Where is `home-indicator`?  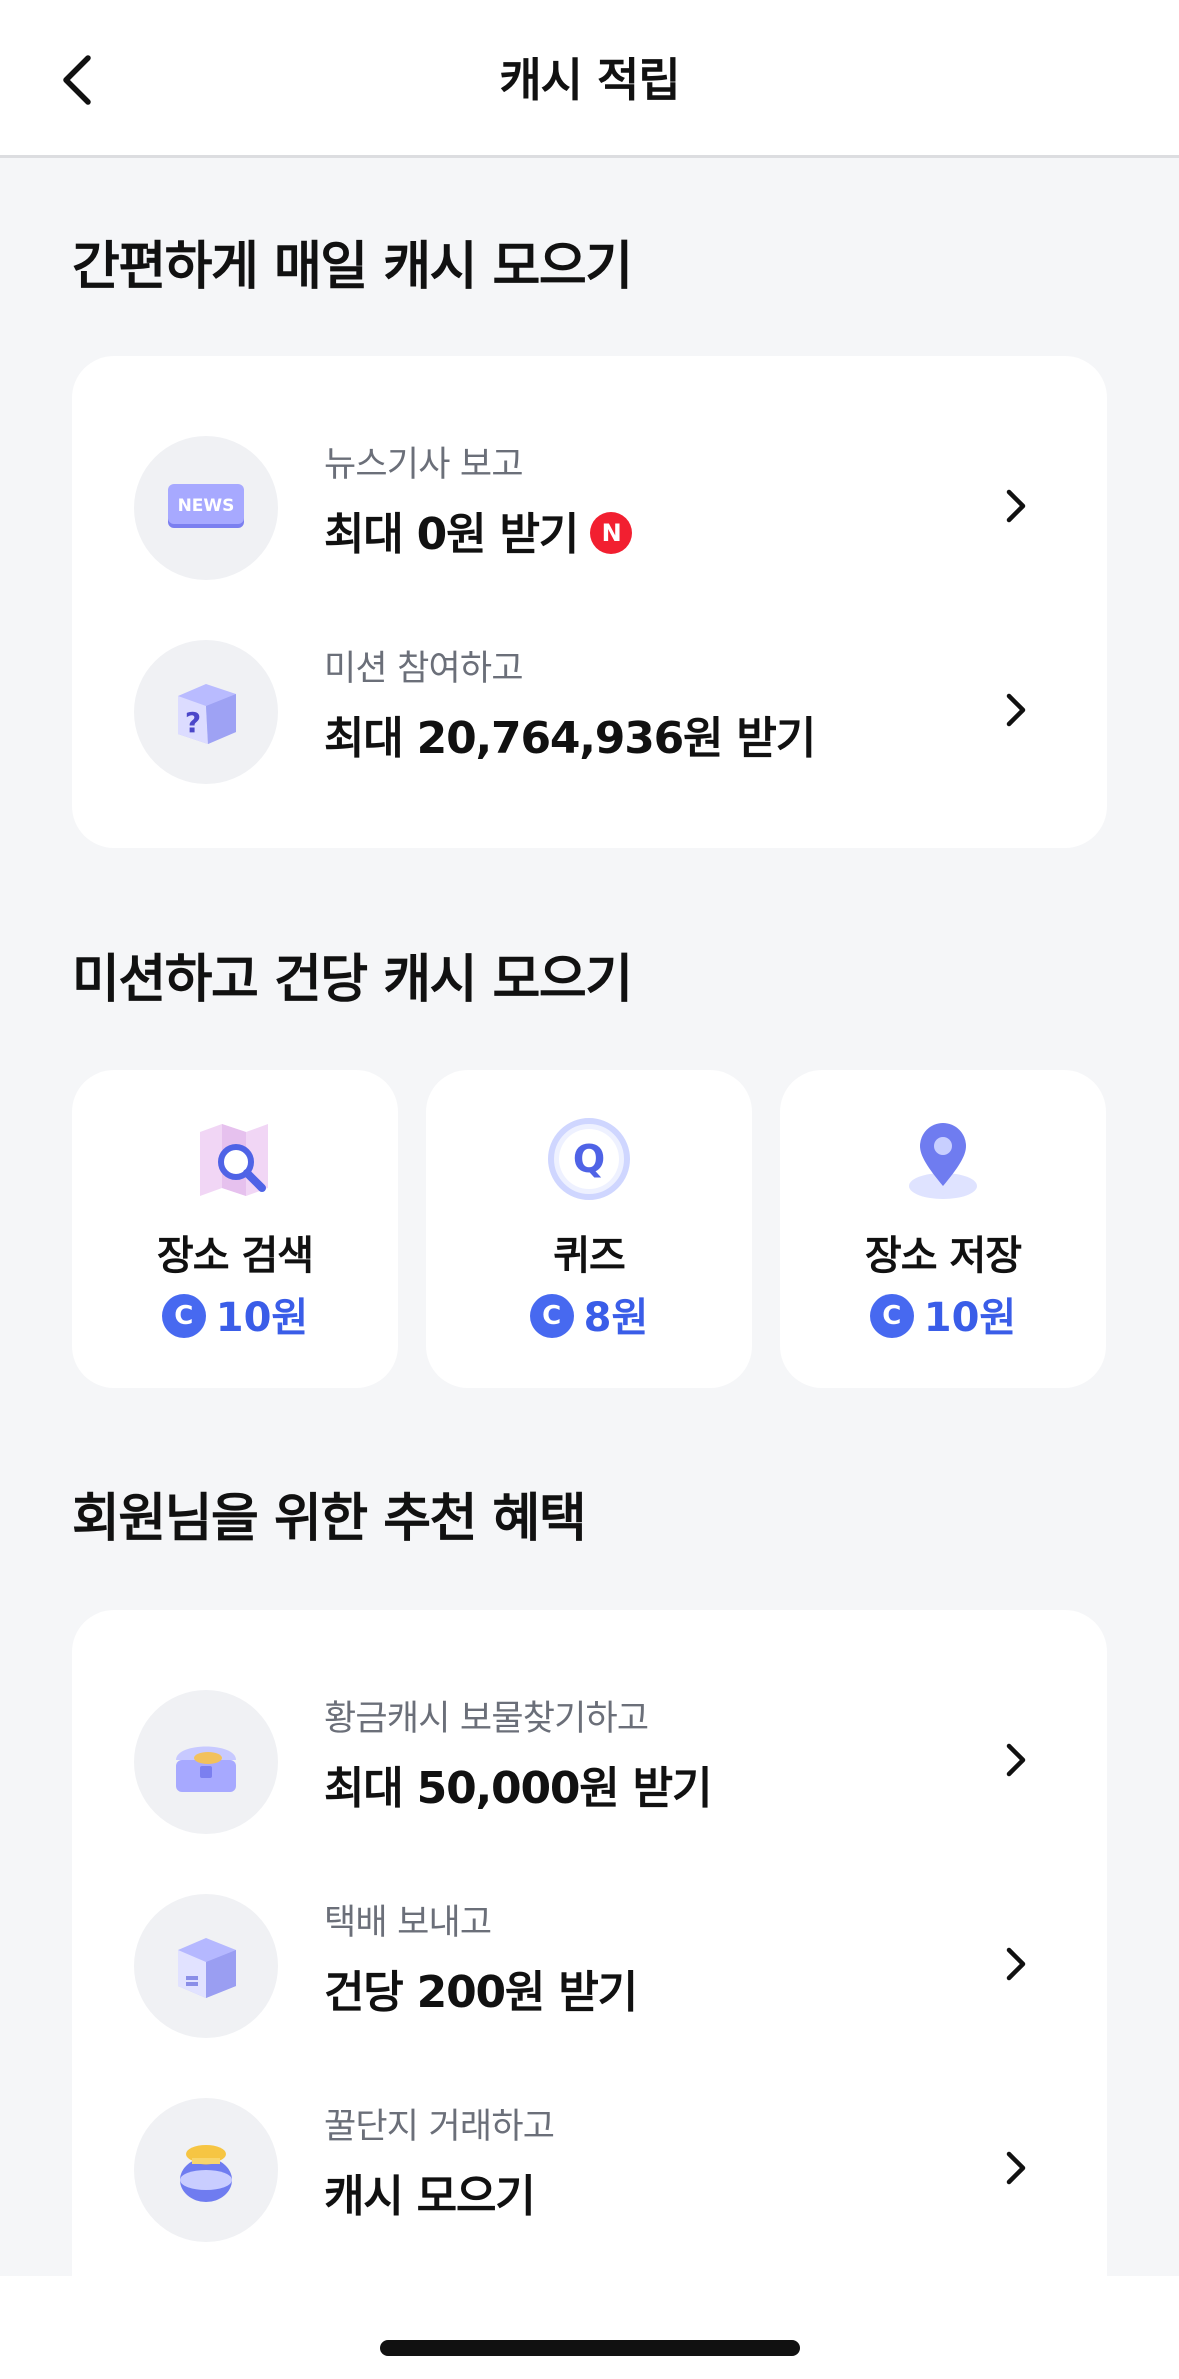 home-indicator is located at coordinates (590, 2348).